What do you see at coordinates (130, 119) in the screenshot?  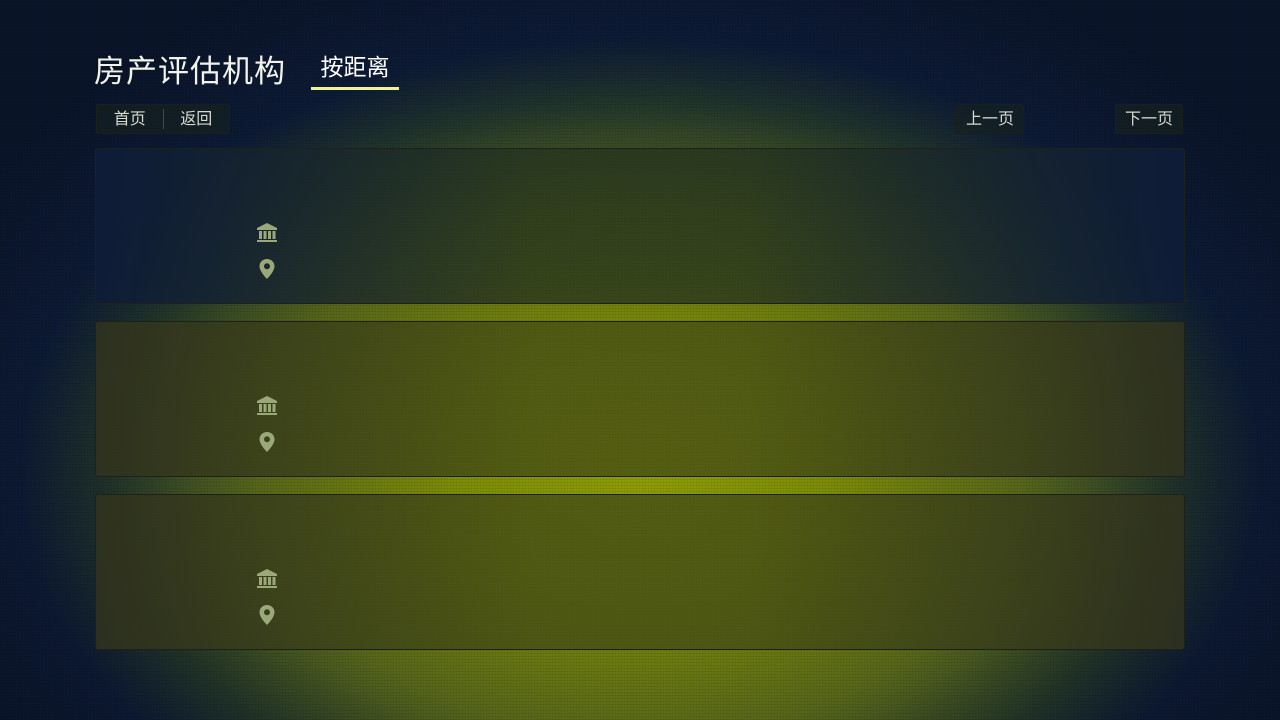 I see `home-button: 首页` at bounding box center [130, 119].